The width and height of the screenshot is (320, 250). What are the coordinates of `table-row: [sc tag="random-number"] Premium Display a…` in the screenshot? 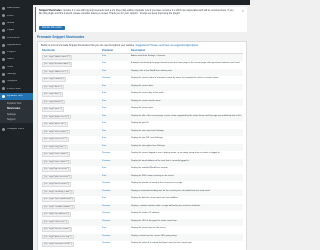 It's located at (142, 207).